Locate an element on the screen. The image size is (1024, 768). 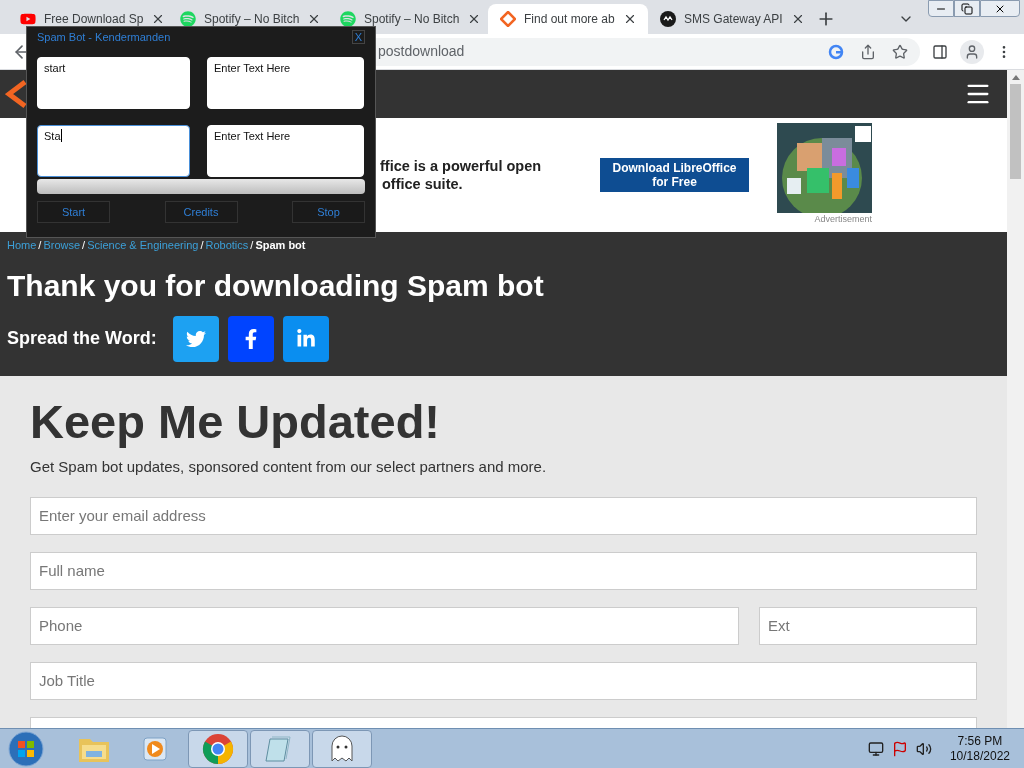
scrollbar-thumb is located at coordinates (1015, 131).